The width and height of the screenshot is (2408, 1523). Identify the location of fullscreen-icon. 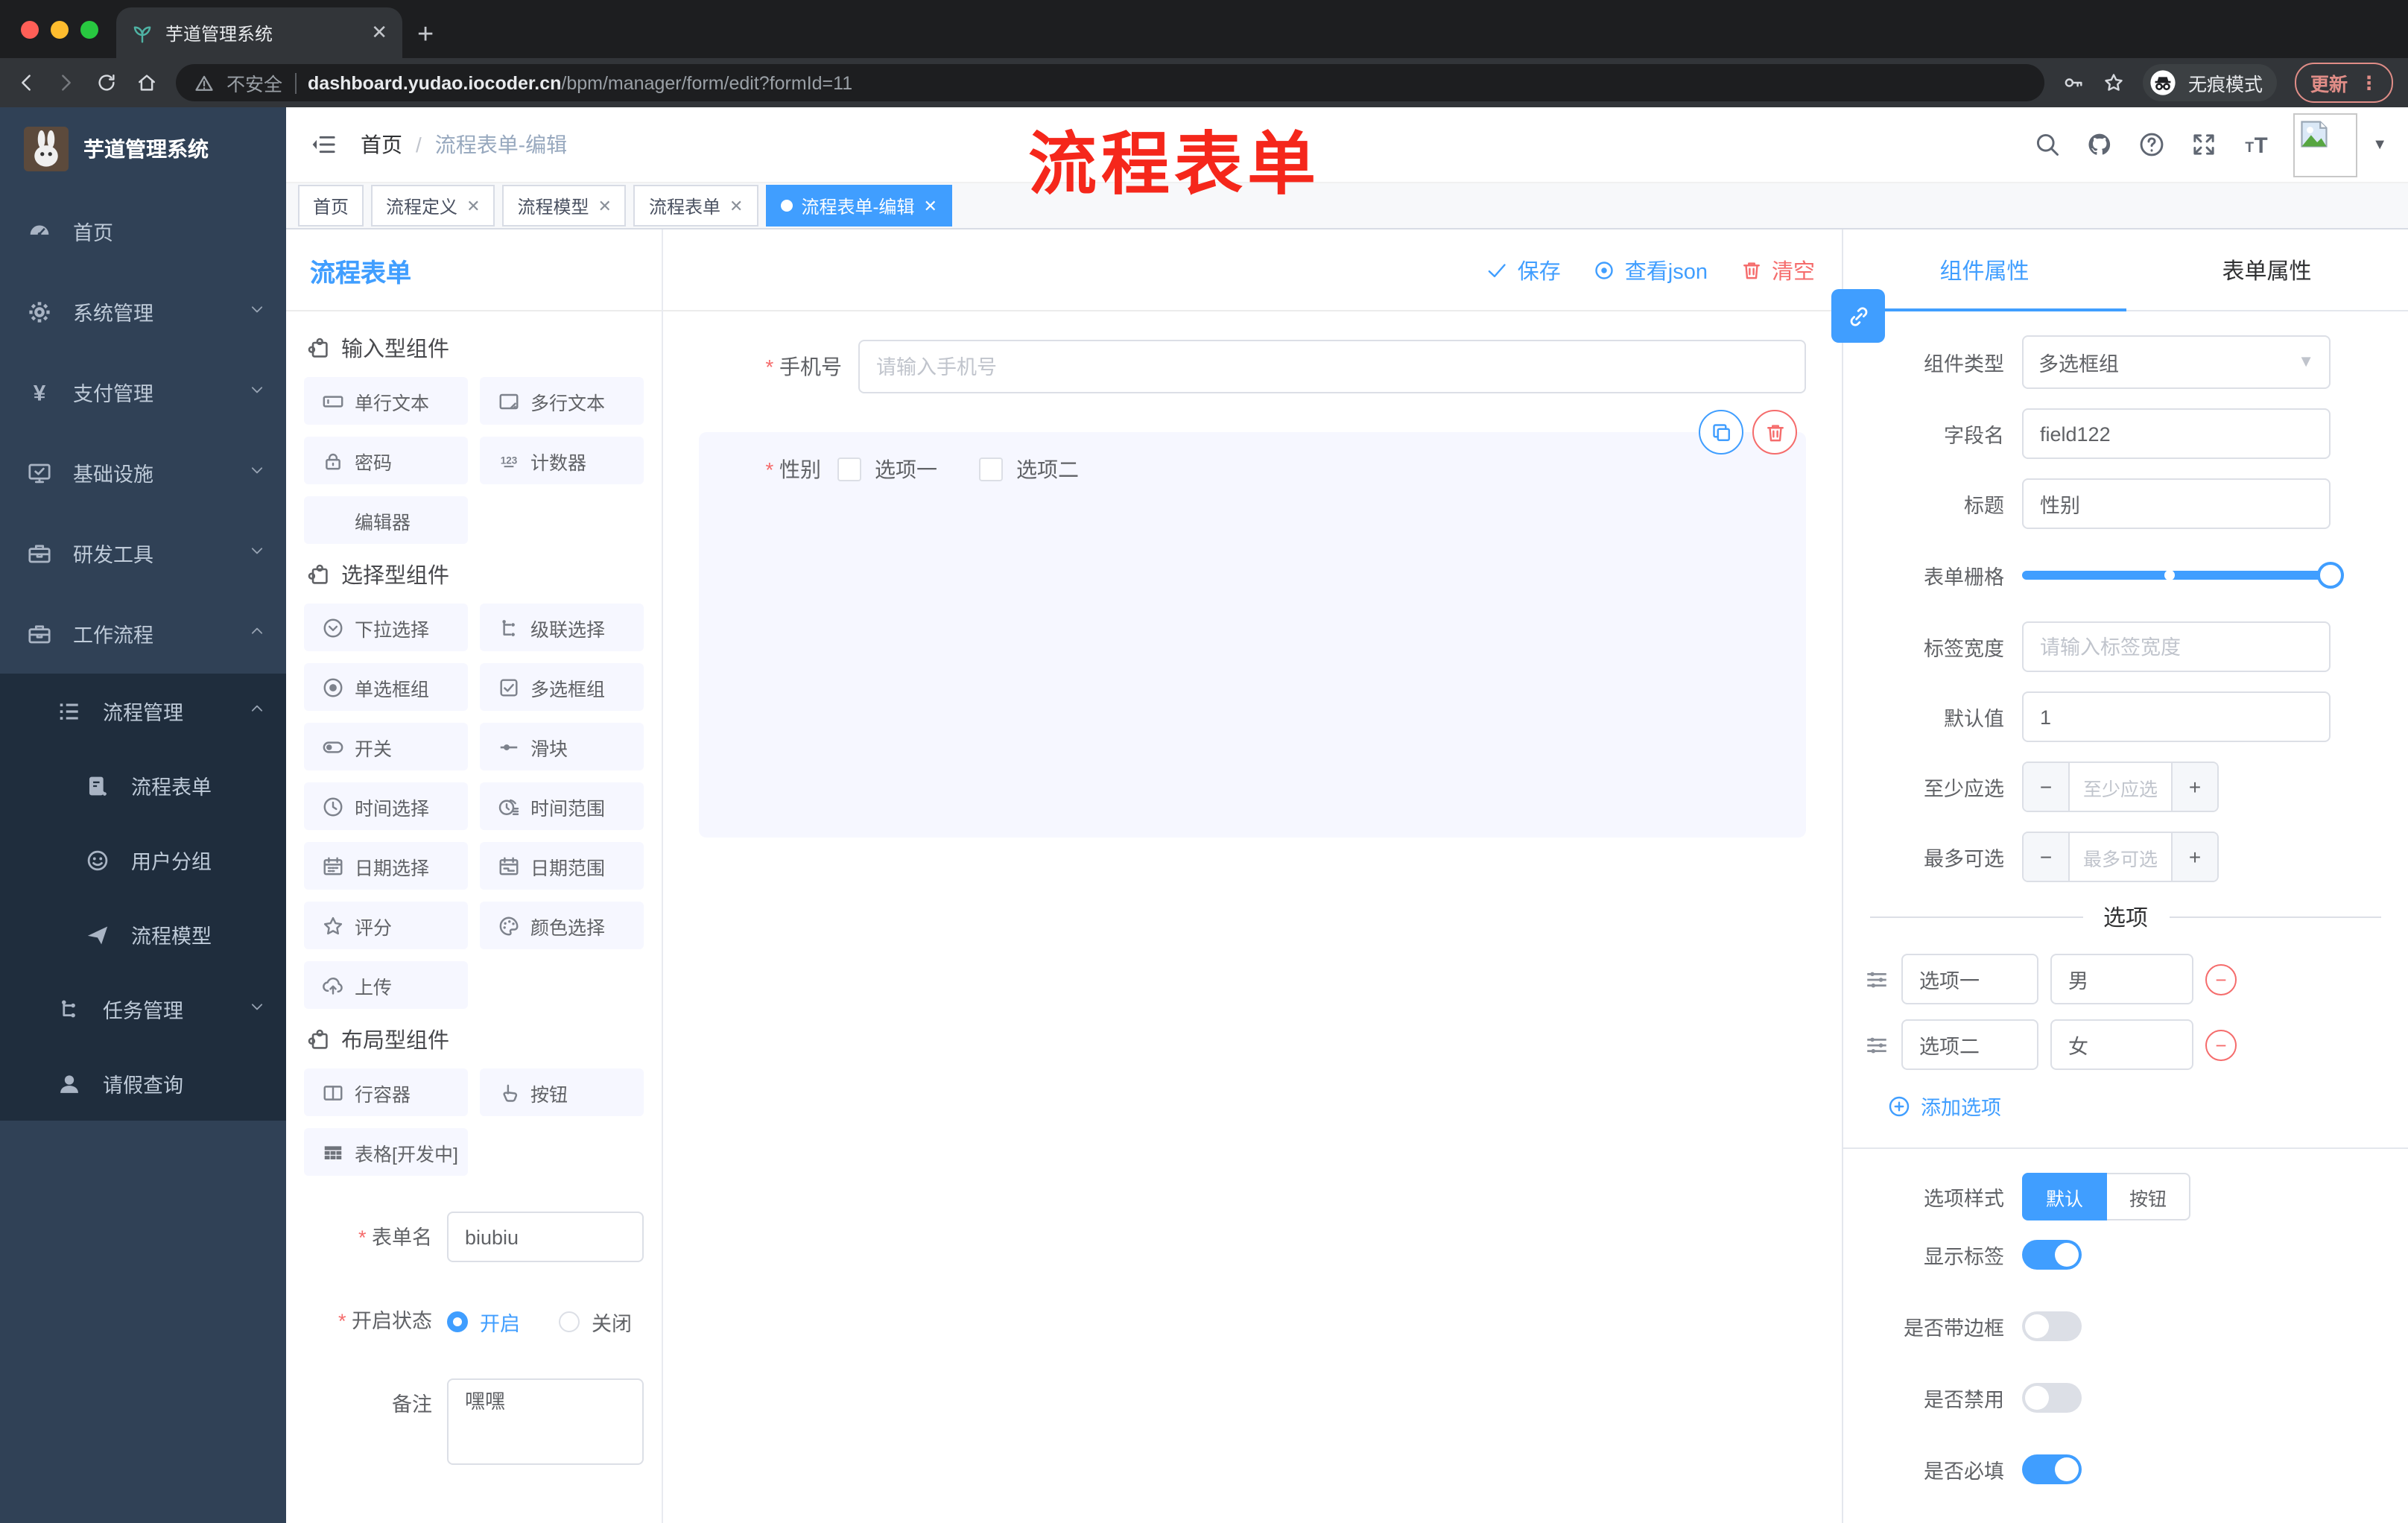
(2203, 144).